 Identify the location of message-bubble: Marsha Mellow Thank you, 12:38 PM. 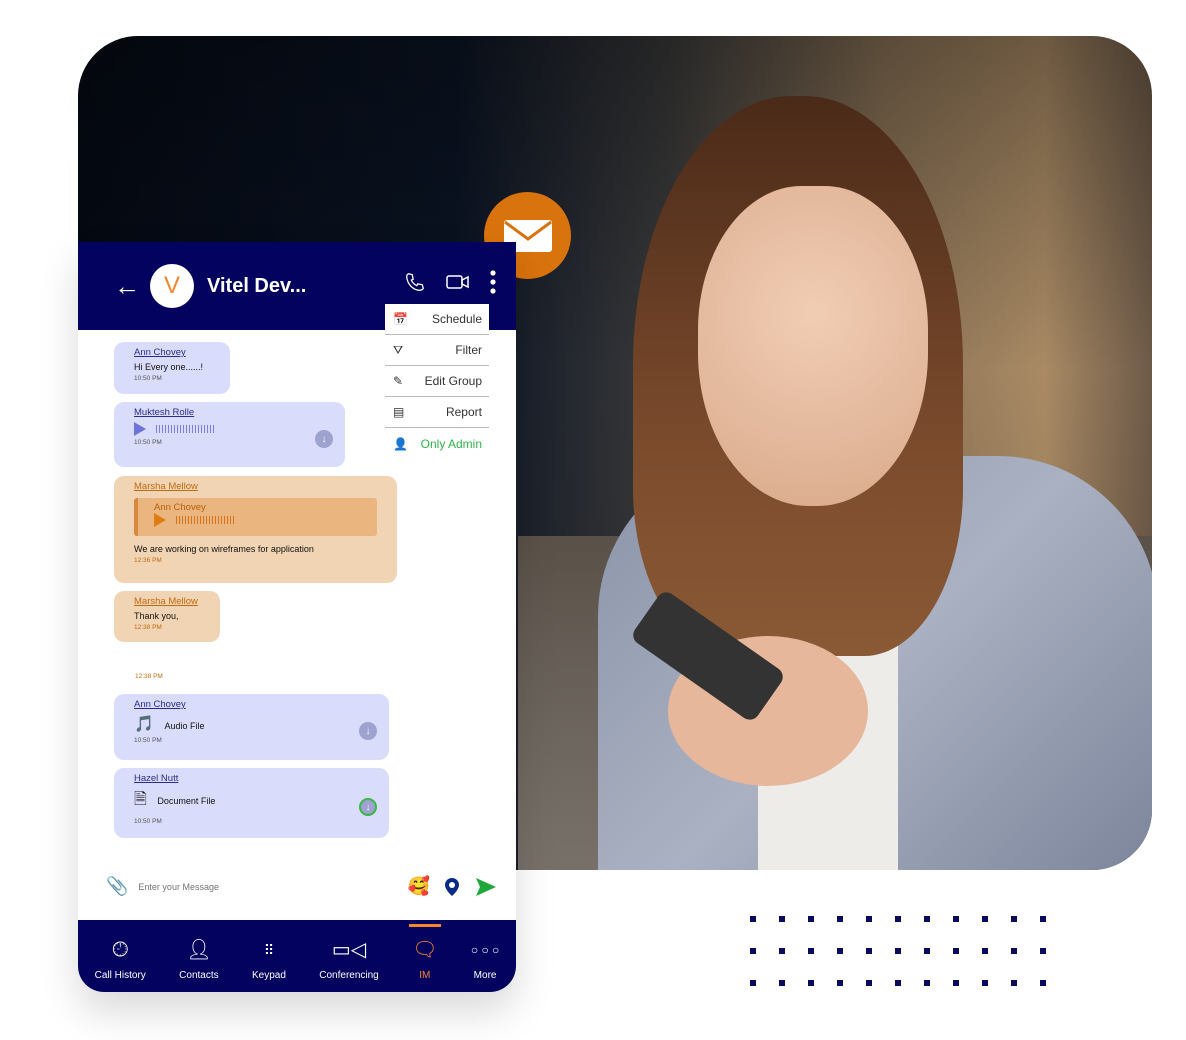
(167, 616).